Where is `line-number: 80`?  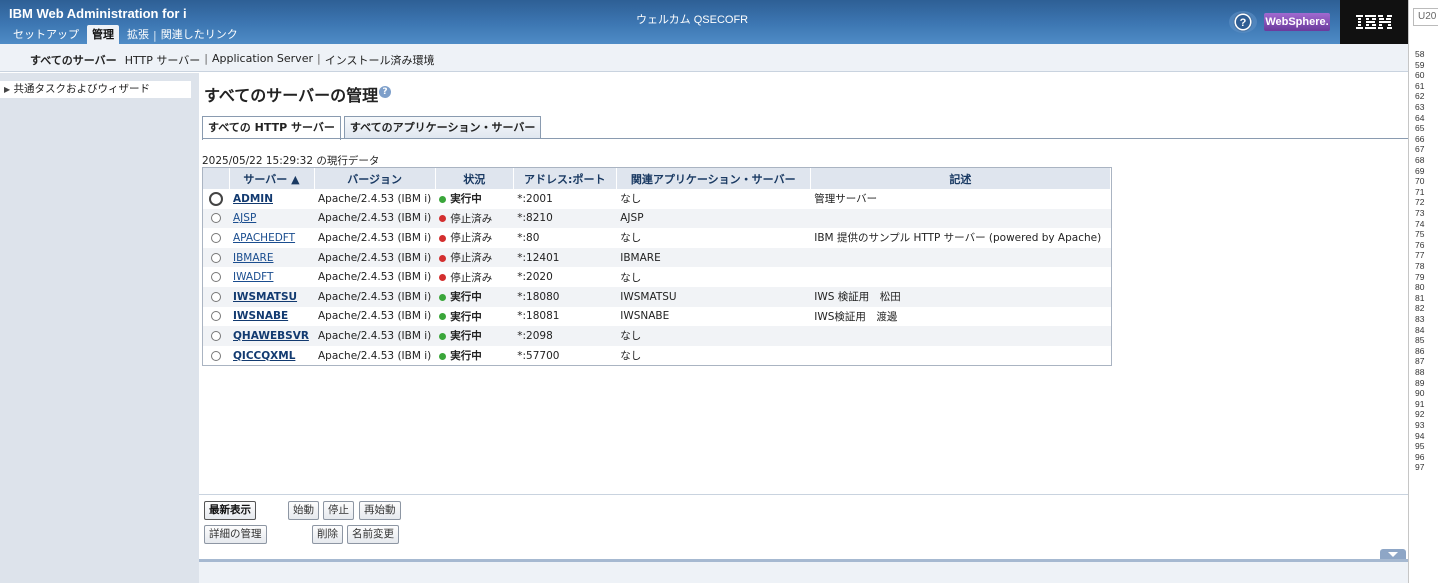 line-number: 80 is located at coordinates (1420, 287).